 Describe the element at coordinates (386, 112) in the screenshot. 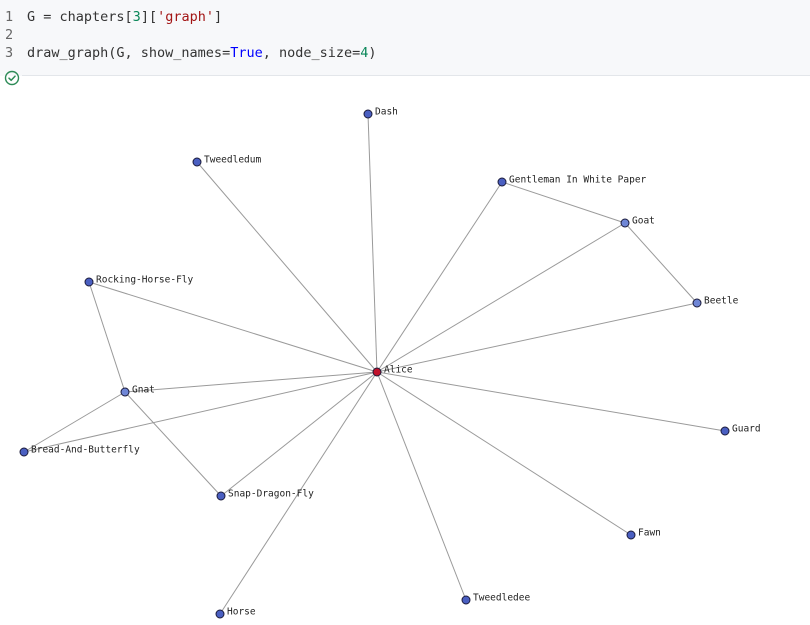

I see `graph-node-label: Dash` at that location.